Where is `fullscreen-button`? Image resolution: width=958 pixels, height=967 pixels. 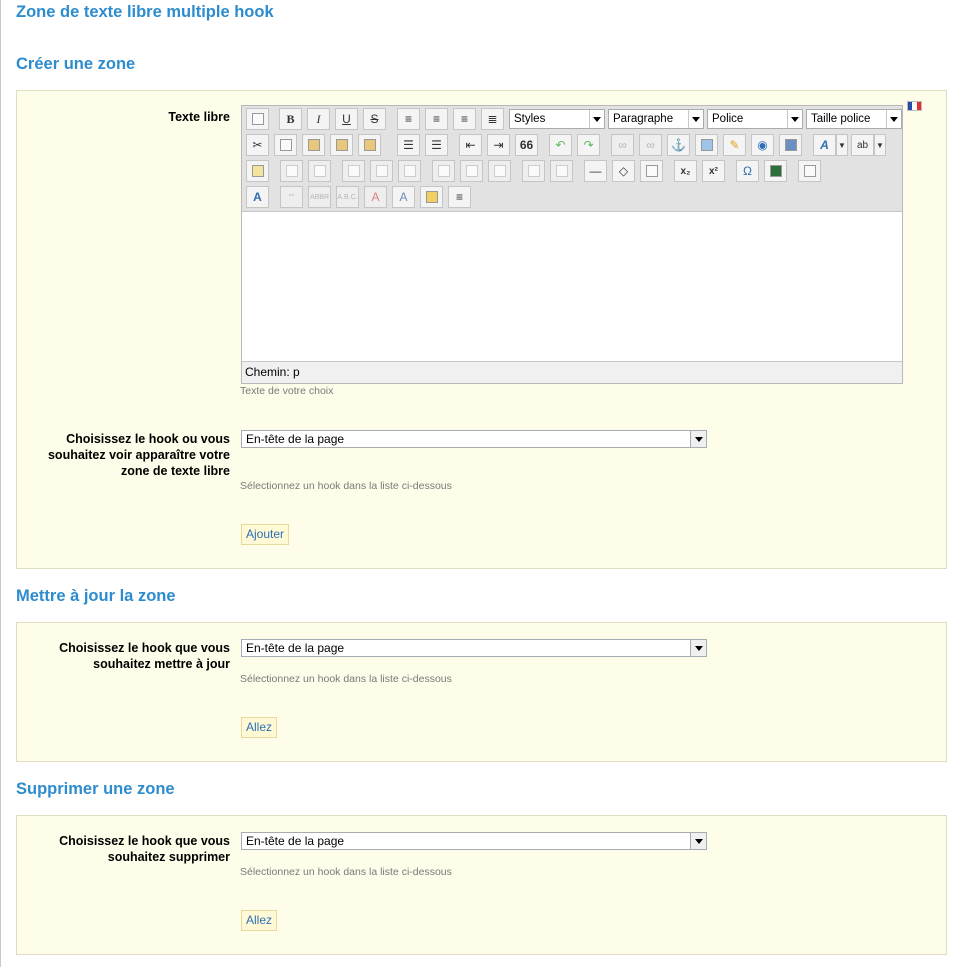 fullscreen-button is located at coordinates (809, 171).